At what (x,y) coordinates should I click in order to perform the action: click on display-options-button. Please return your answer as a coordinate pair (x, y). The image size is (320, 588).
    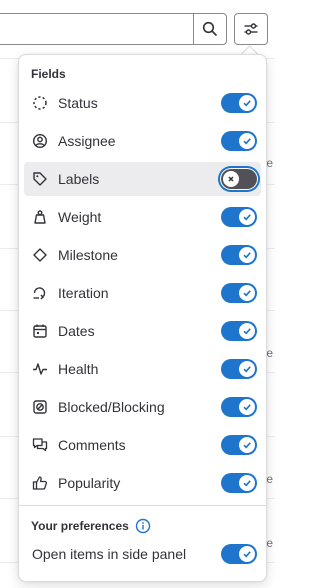
    Looking at the image, I should click on (251, 29).